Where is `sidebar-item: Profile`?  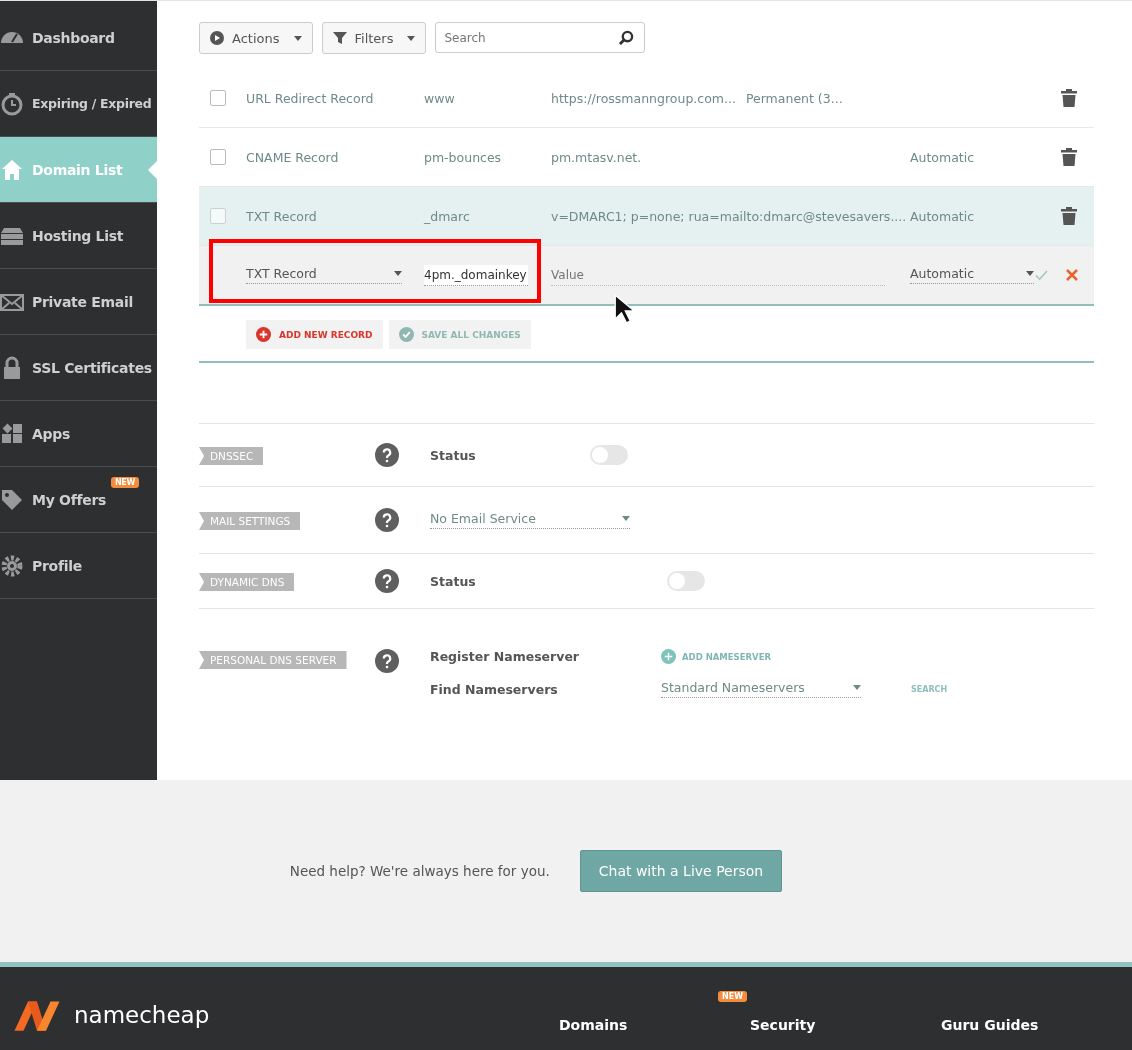
sidebar-item: Profile is located at coordinates (78, 566).